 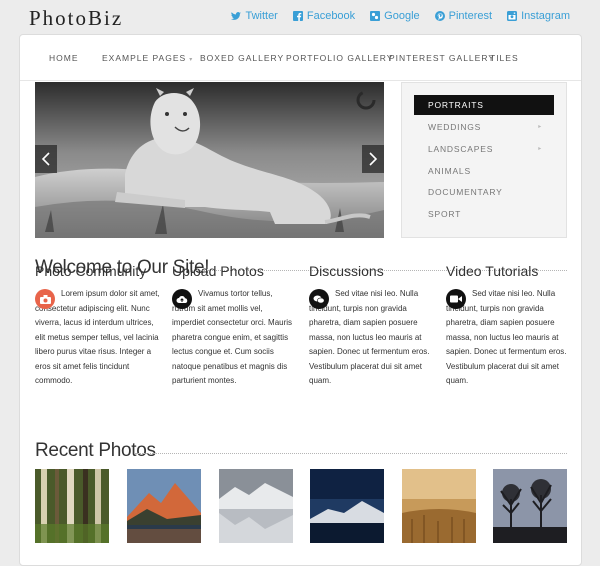 I want to click on nav-label: PINTEREST GALLERY, so click(x=442, y=58).